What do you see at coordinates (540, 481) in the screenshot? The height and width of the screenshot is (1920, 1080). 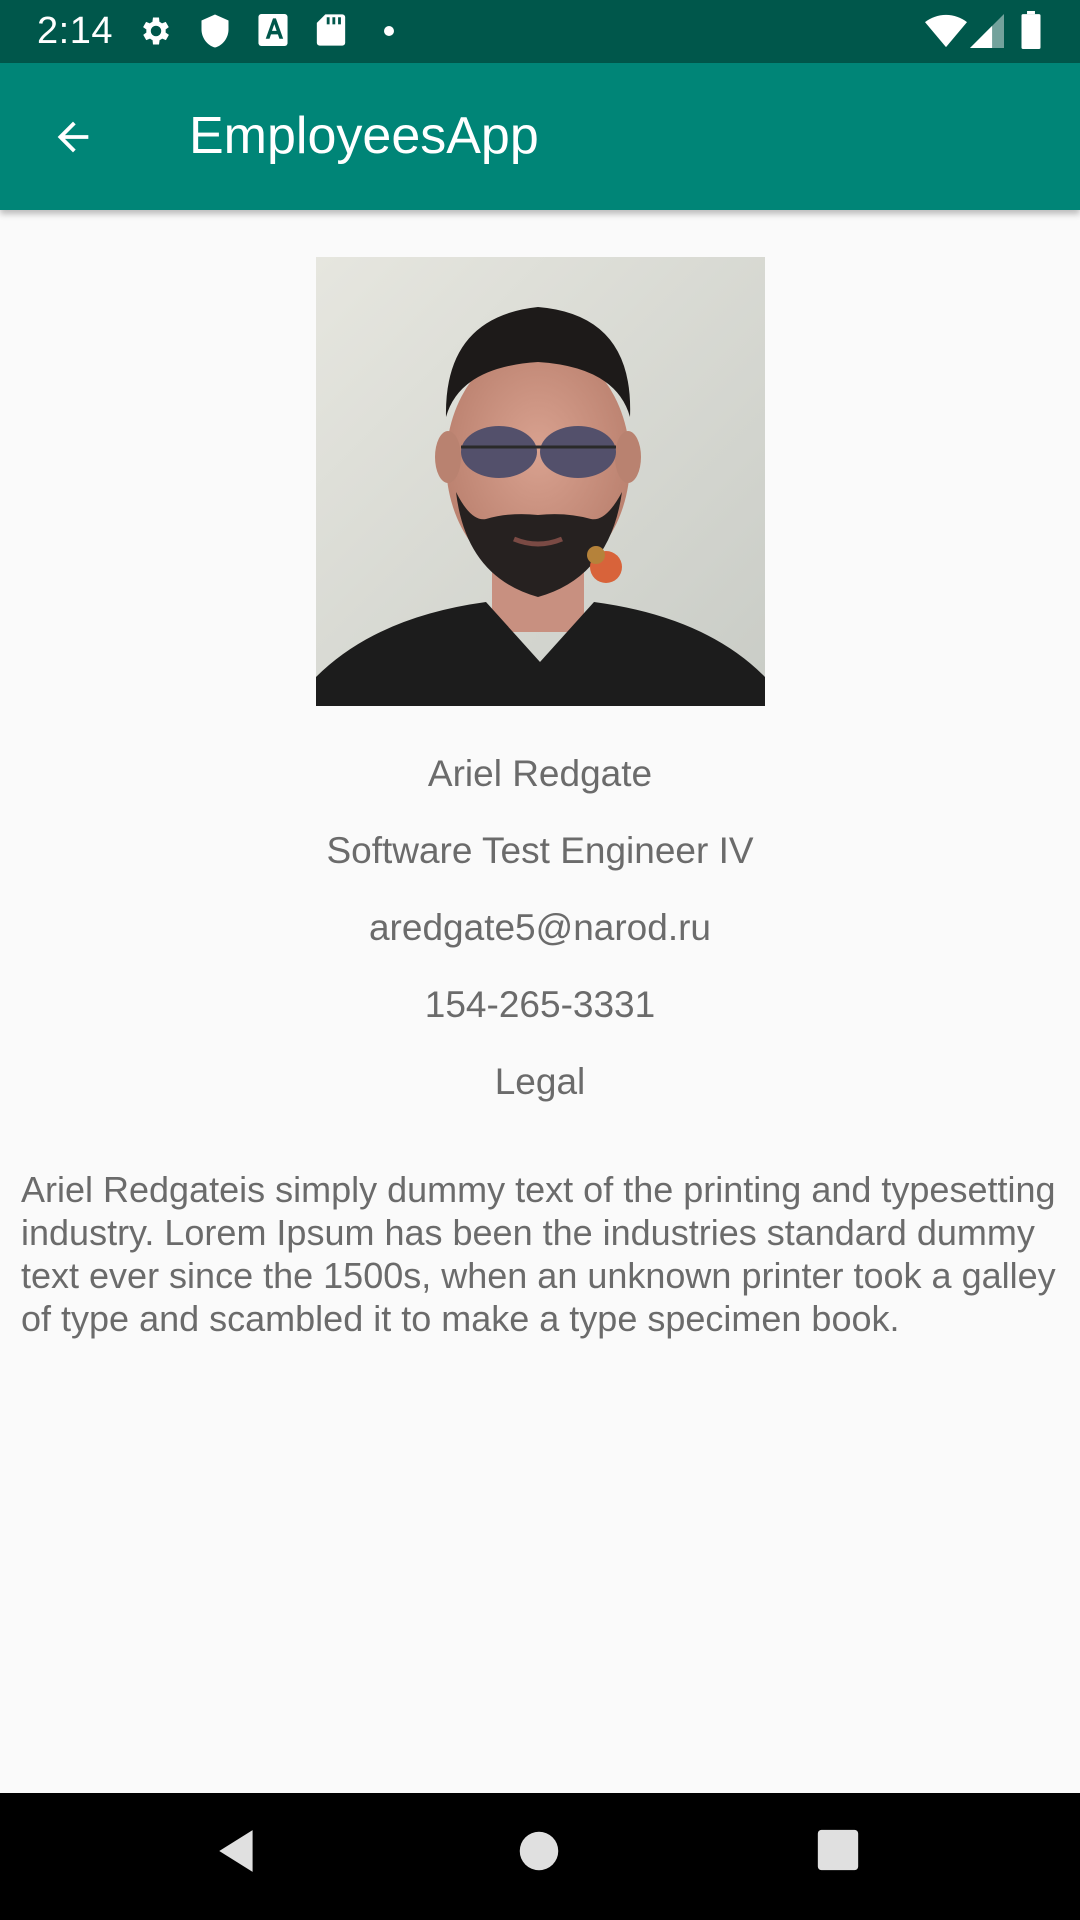 I see `employee-photo` at bounding box center [540, 481].